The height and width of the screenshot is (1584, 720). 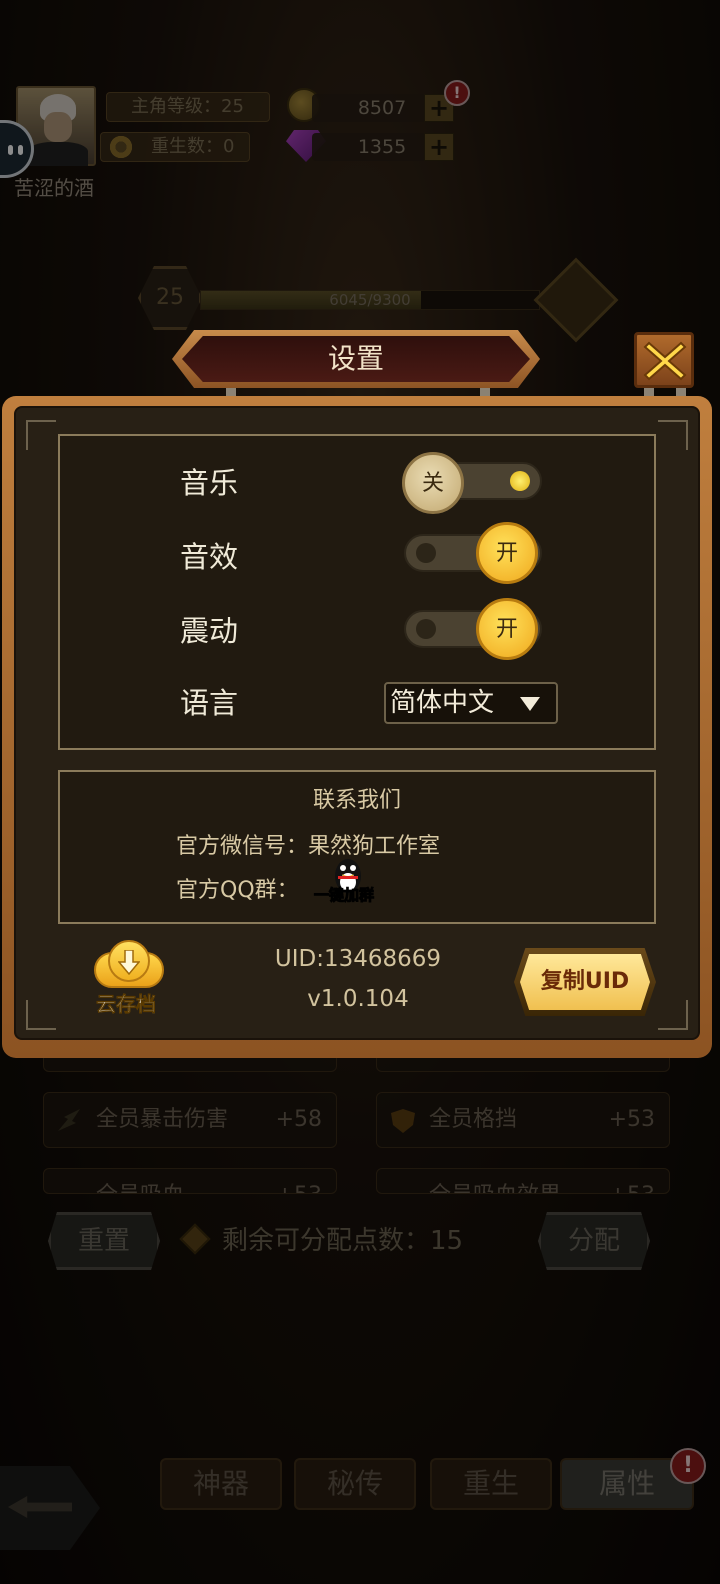 I want to click on close-icon, so click(x=665, y=361).